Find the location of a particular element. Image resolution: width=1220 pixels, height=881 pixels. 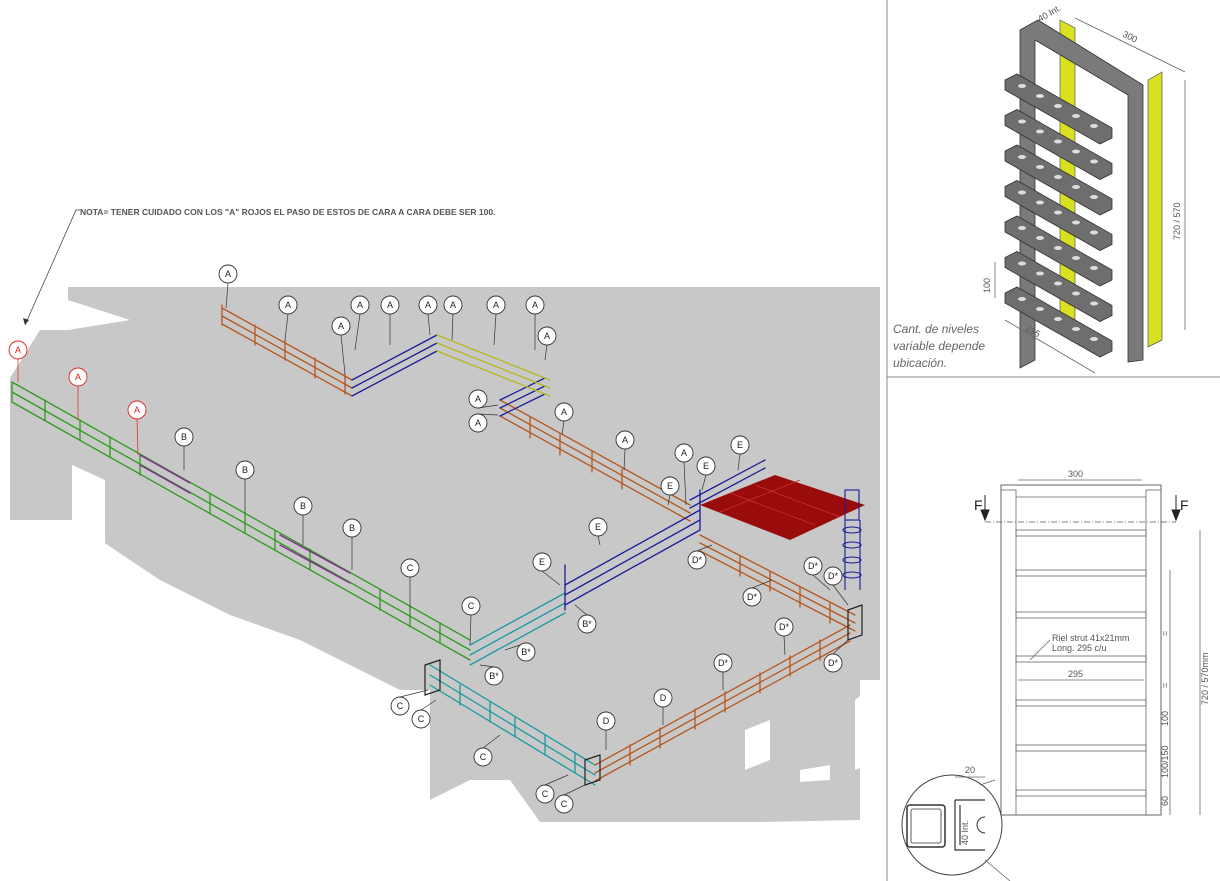

front-dim-100: 100 is located at coordinates (1165, 718).